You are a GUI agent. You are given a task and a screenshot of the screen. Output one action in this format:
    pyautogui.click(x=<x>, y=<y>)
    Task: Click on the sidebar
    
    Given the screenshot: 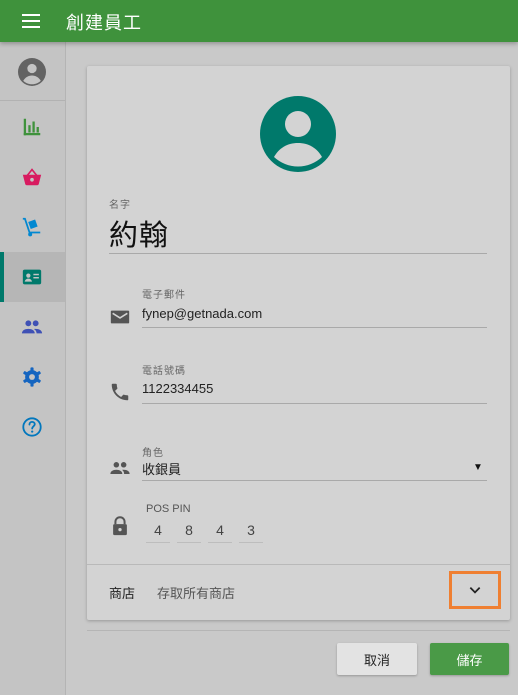 What is the action you would take?
    pyautogui.click(x=33, y=368)
    